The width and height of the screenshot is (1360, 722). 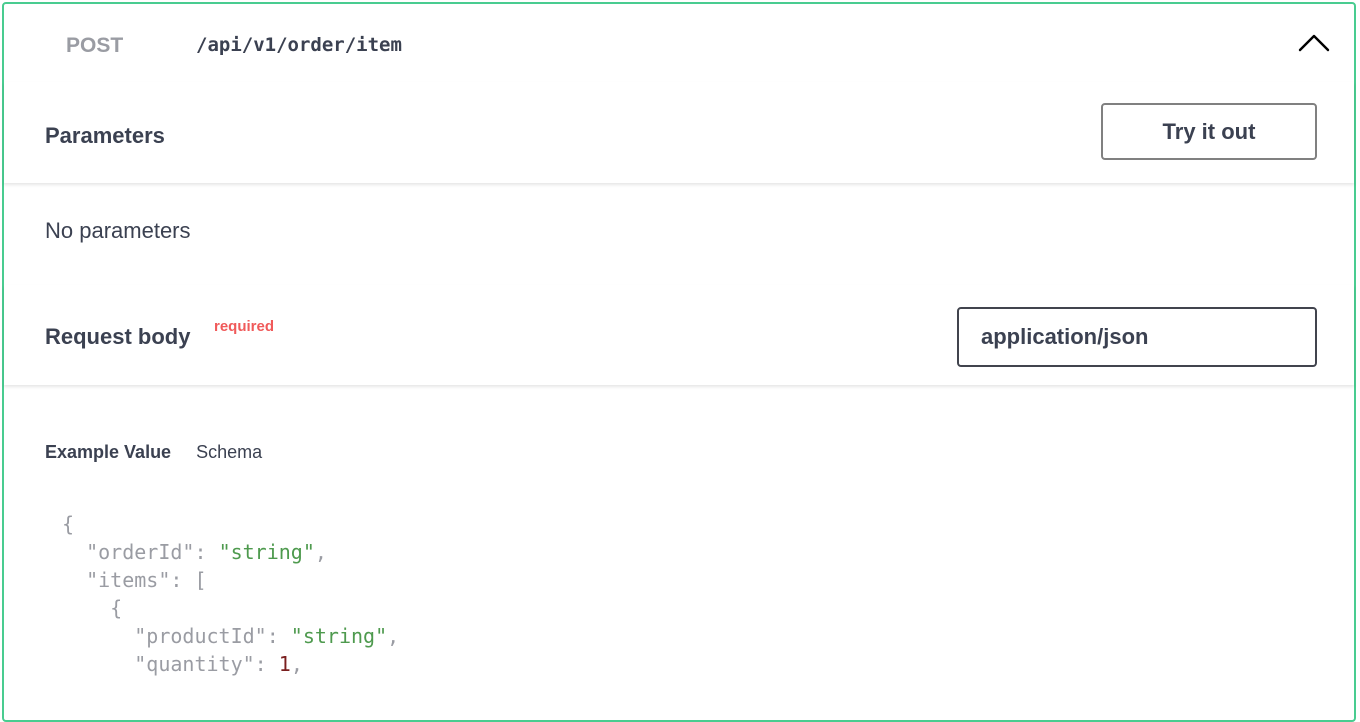 I want to click on code-line: "orderId": "string",, so click(x=230, y=552).